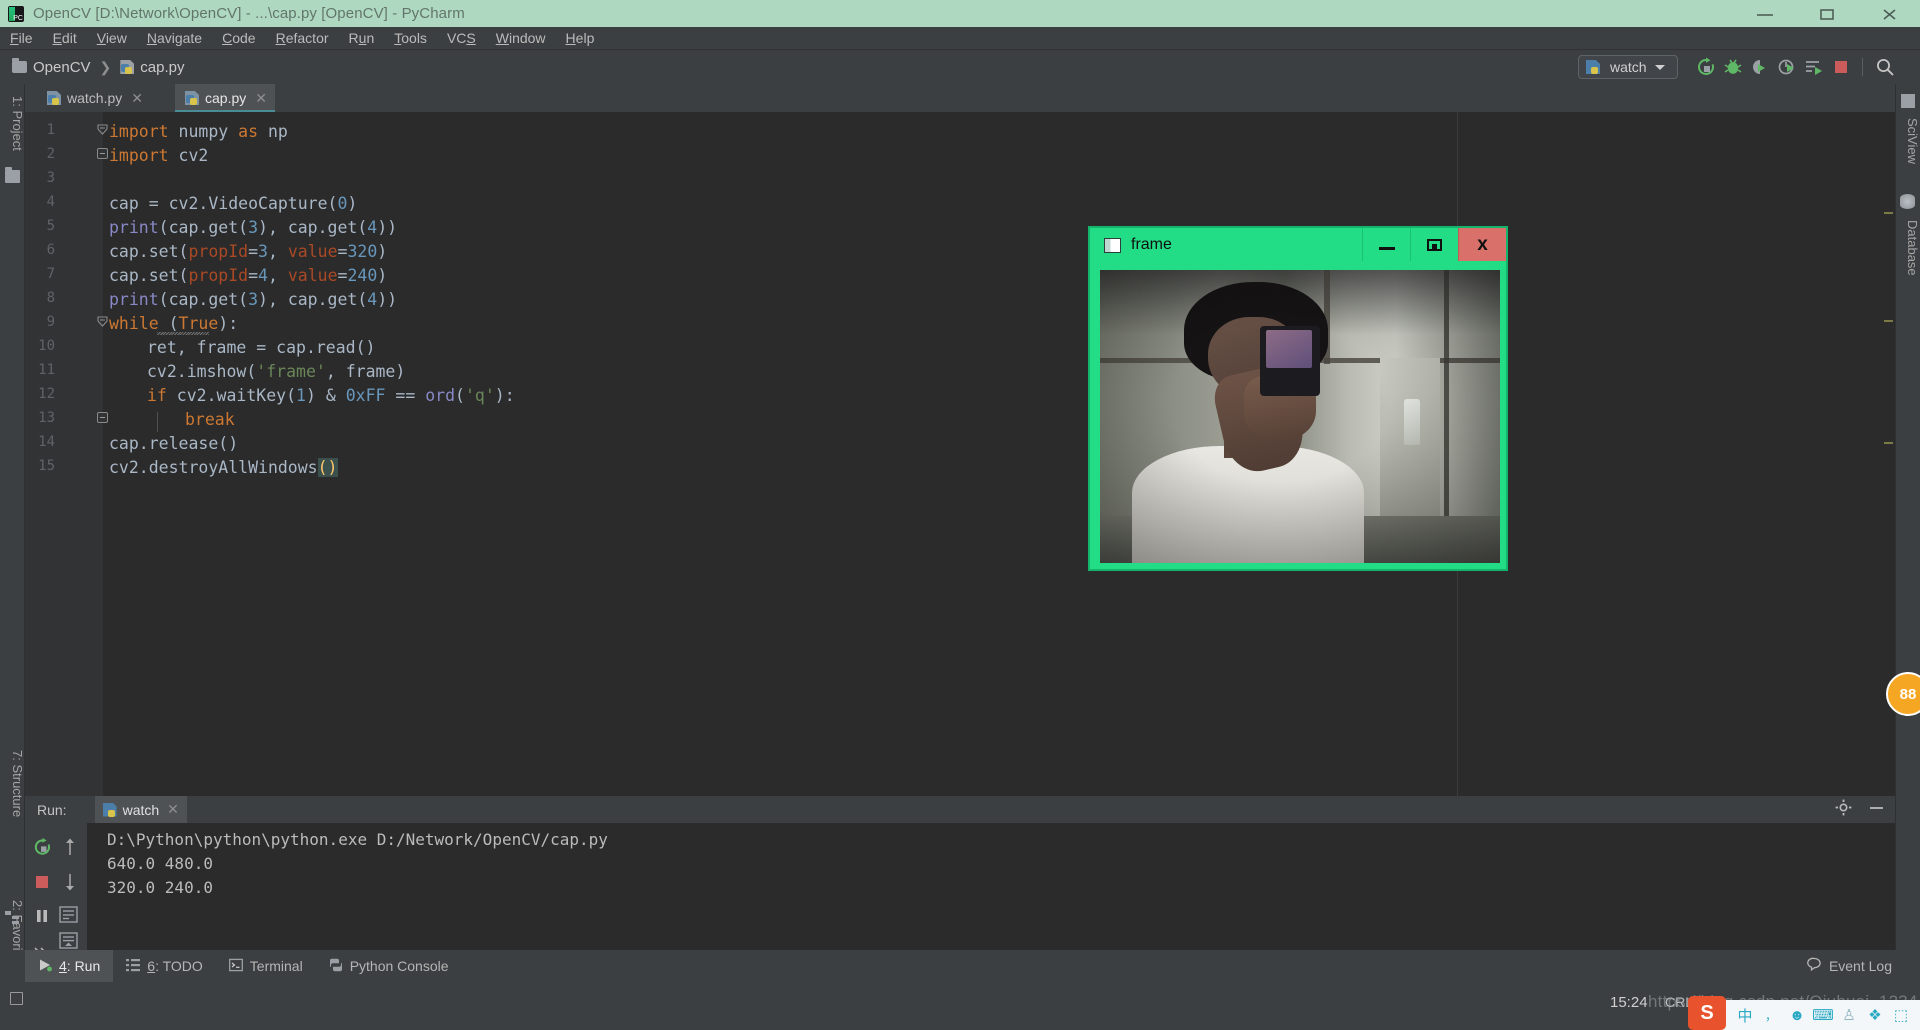  What do you see at coordinates (461, 38) in the screenshot?
I see `menu-item-vcs: VCS` at bounding box center [461, 38].